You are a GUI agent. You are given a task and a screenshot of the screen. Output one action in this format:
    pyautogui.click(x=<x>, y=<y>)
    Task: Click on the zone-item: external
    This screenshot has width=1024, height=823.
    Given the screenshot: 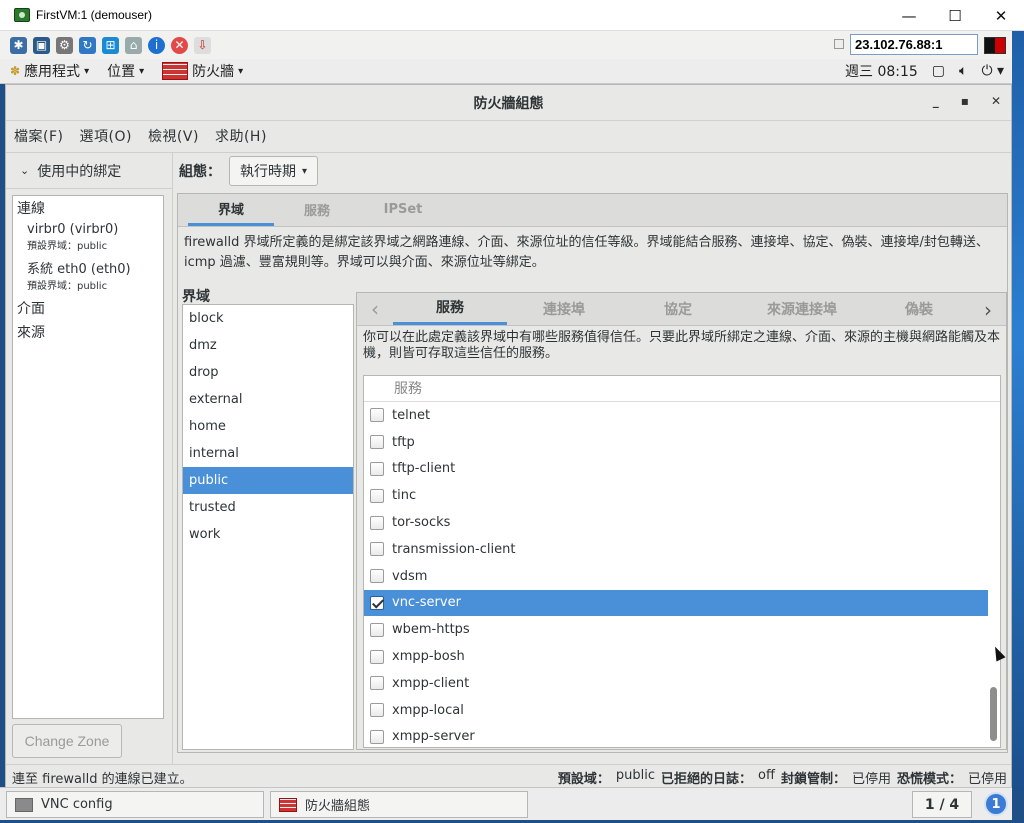 What is the action you would take?
    pyautogui.click(x=268, y=399)
    